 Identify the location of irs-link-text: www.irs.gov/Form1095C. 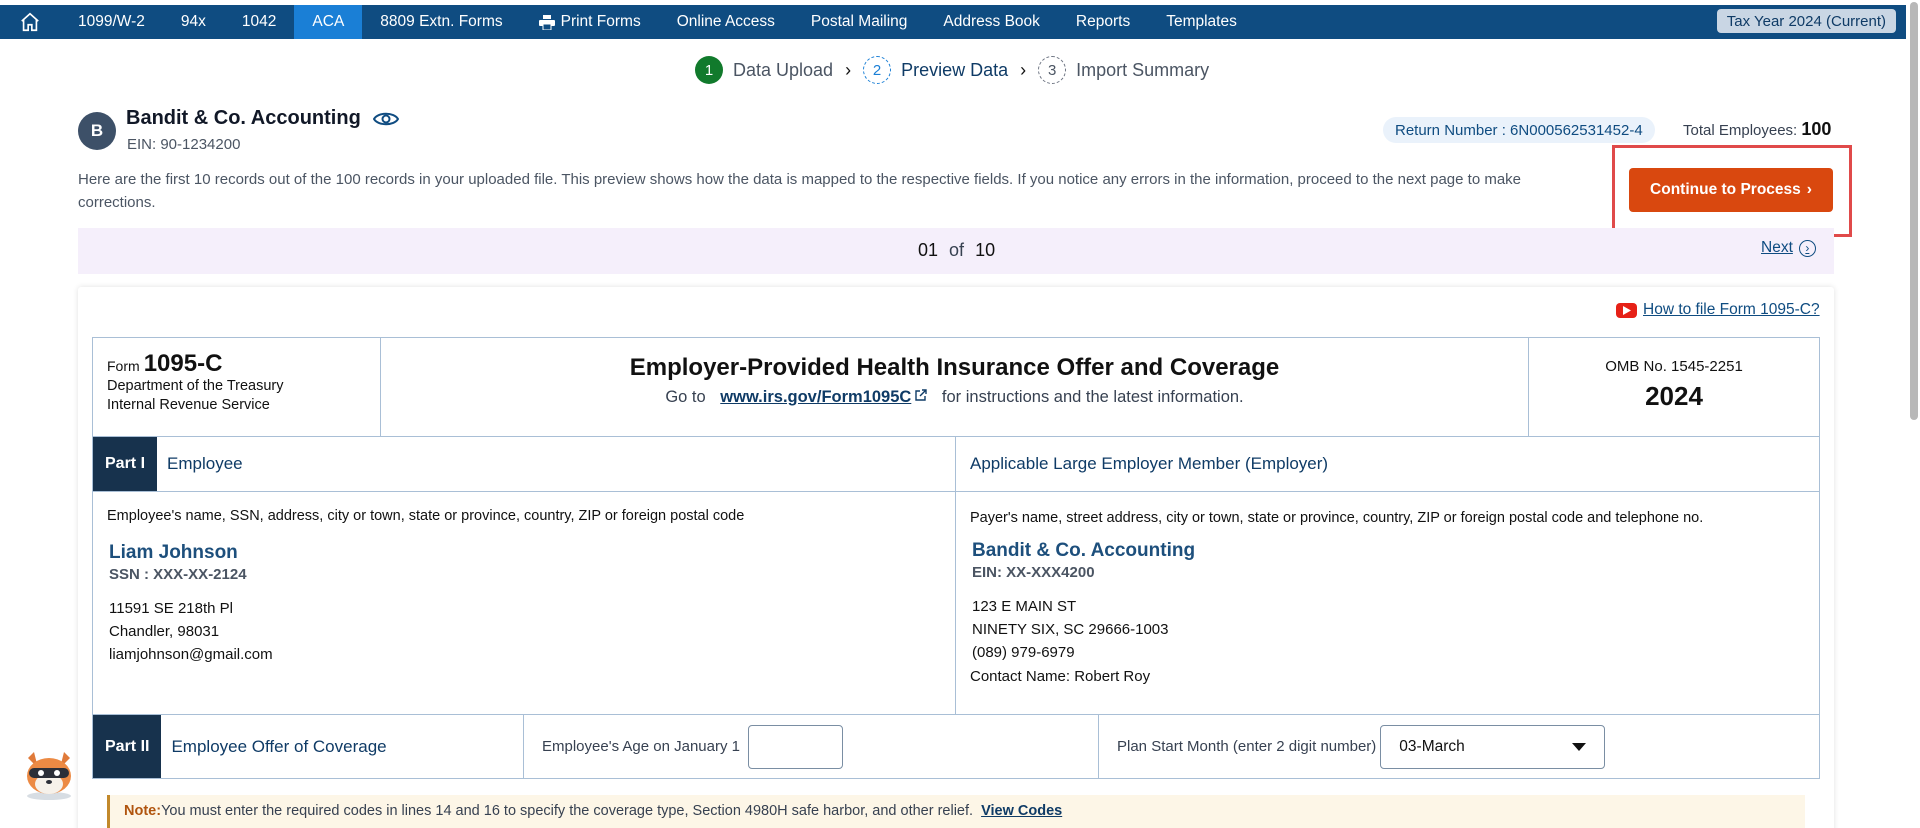
(816, 397).